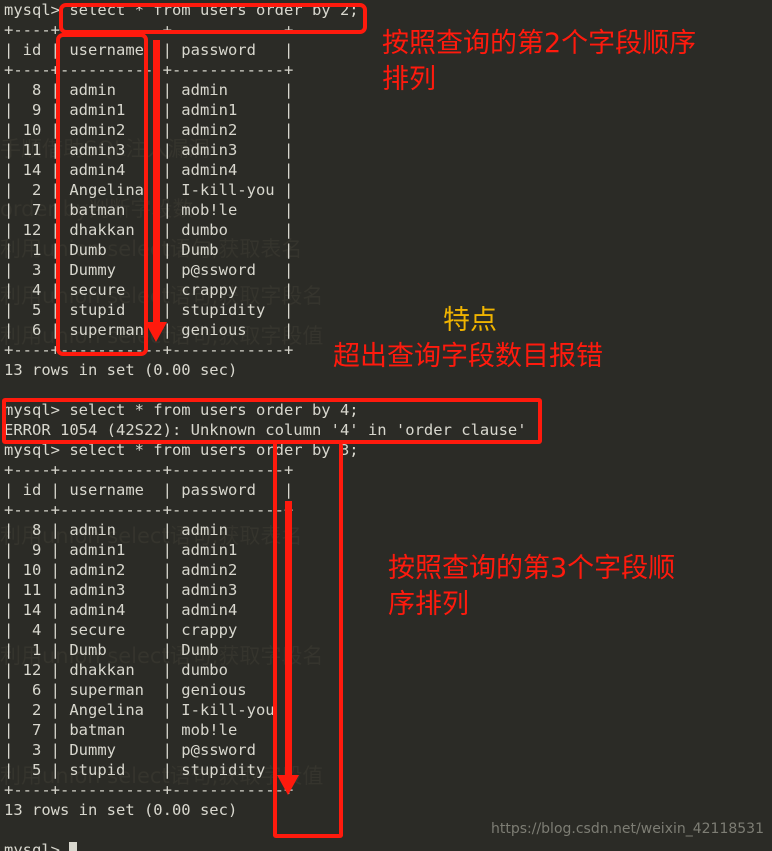 The width and height of the screenshot is (772, 851). I want to click on annotation-feature-text: 超出查询字段数目报错, so click(468, 356).